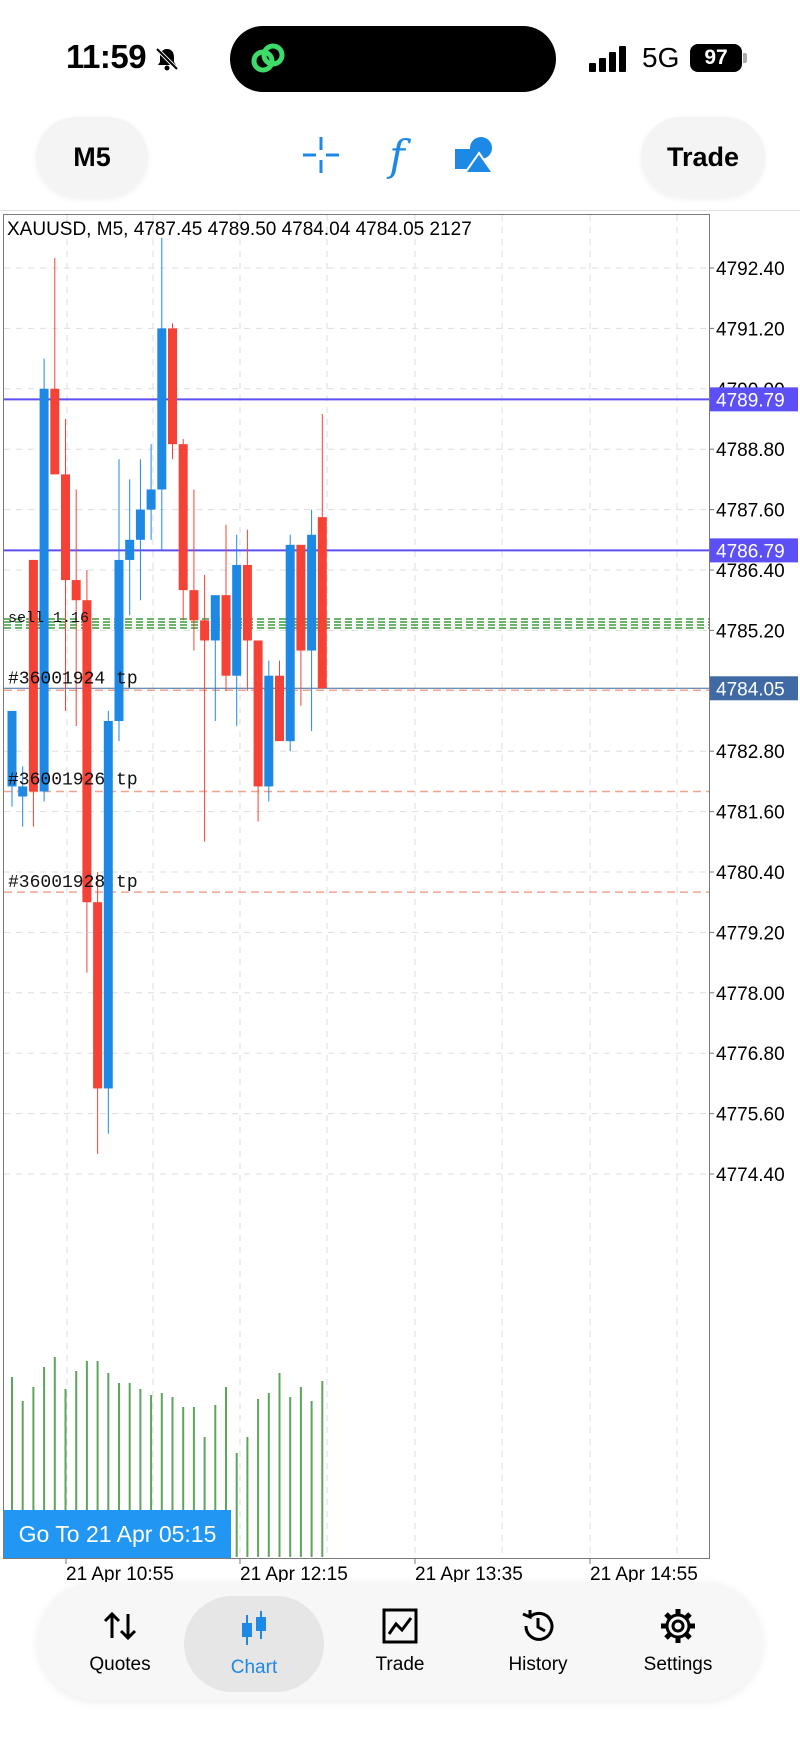  I want to click on crosshair-icon, so click(321, 155).